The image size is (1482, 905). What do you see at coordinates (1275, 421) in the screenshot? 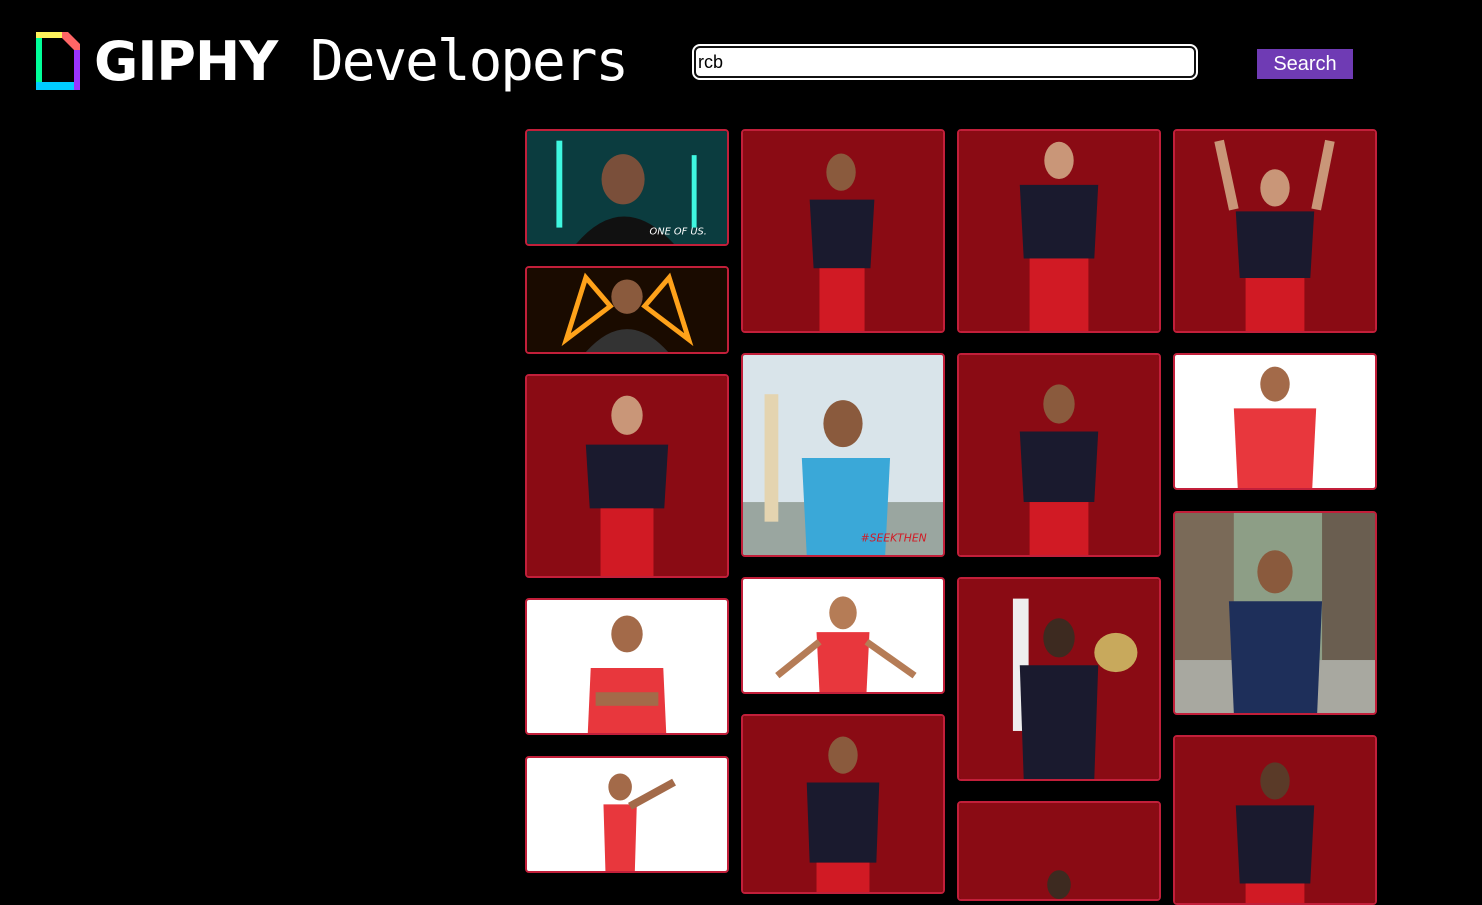
I see `gif-tile-kohli-mpl-hands-hips` at bounding box center [1275, 421].